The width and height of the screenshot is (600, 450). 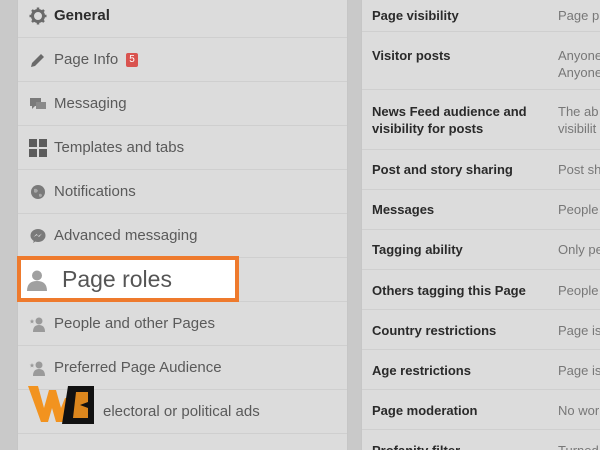 What do you see at coordinates (38, 60) in the screenshot?
I see `pencil-icon` at bounding box center [38, 60].